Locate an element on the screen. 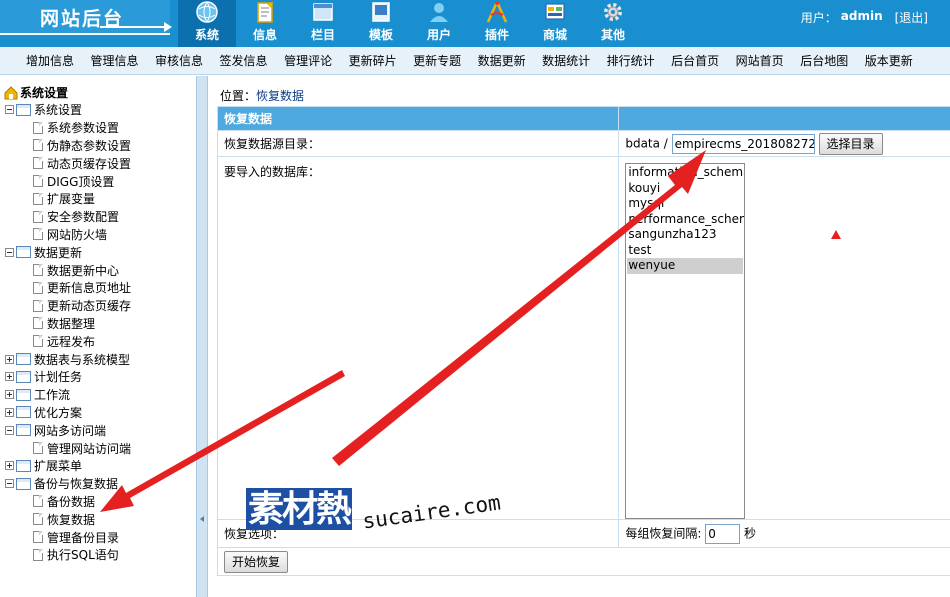  quick-menu-item: 增加信息 is located at coordinates (50, 60).